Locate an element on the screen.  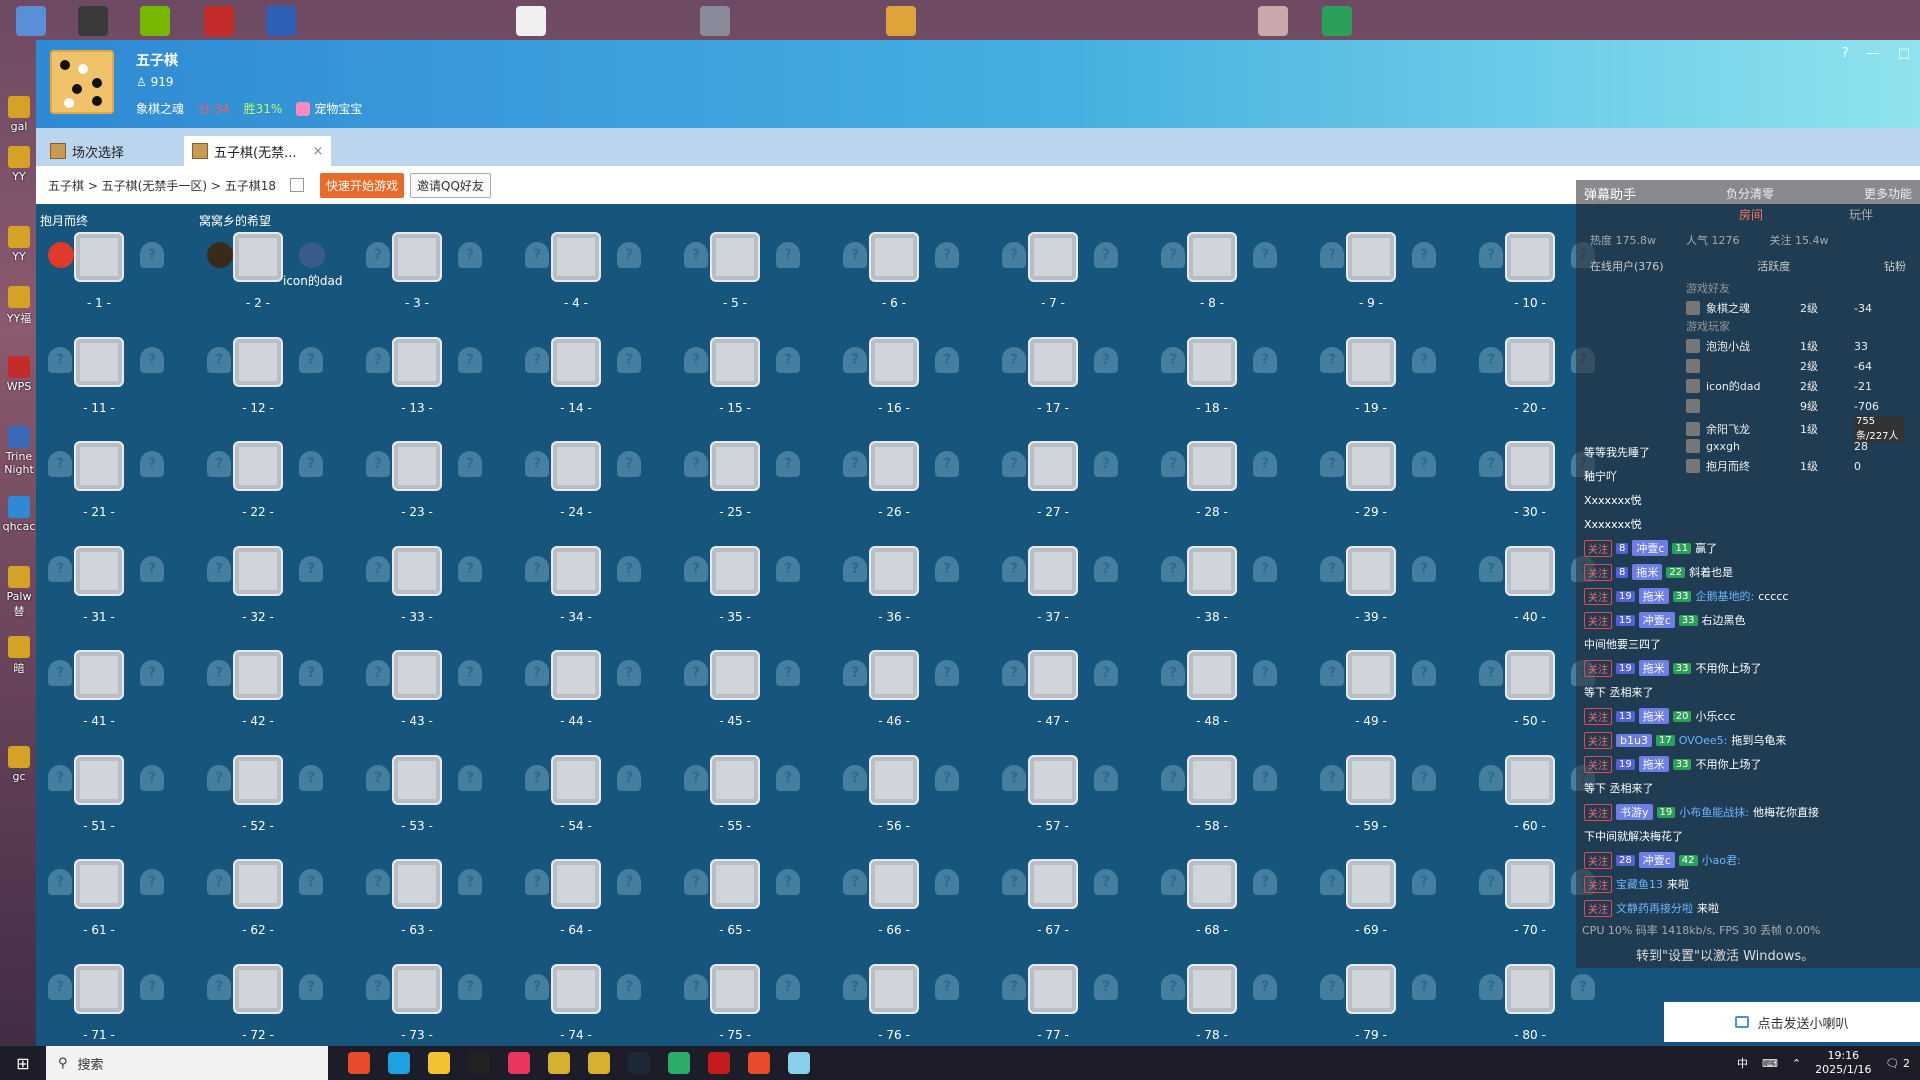
game-table: ?? - 39 - is located at coordinates (1382, 590).